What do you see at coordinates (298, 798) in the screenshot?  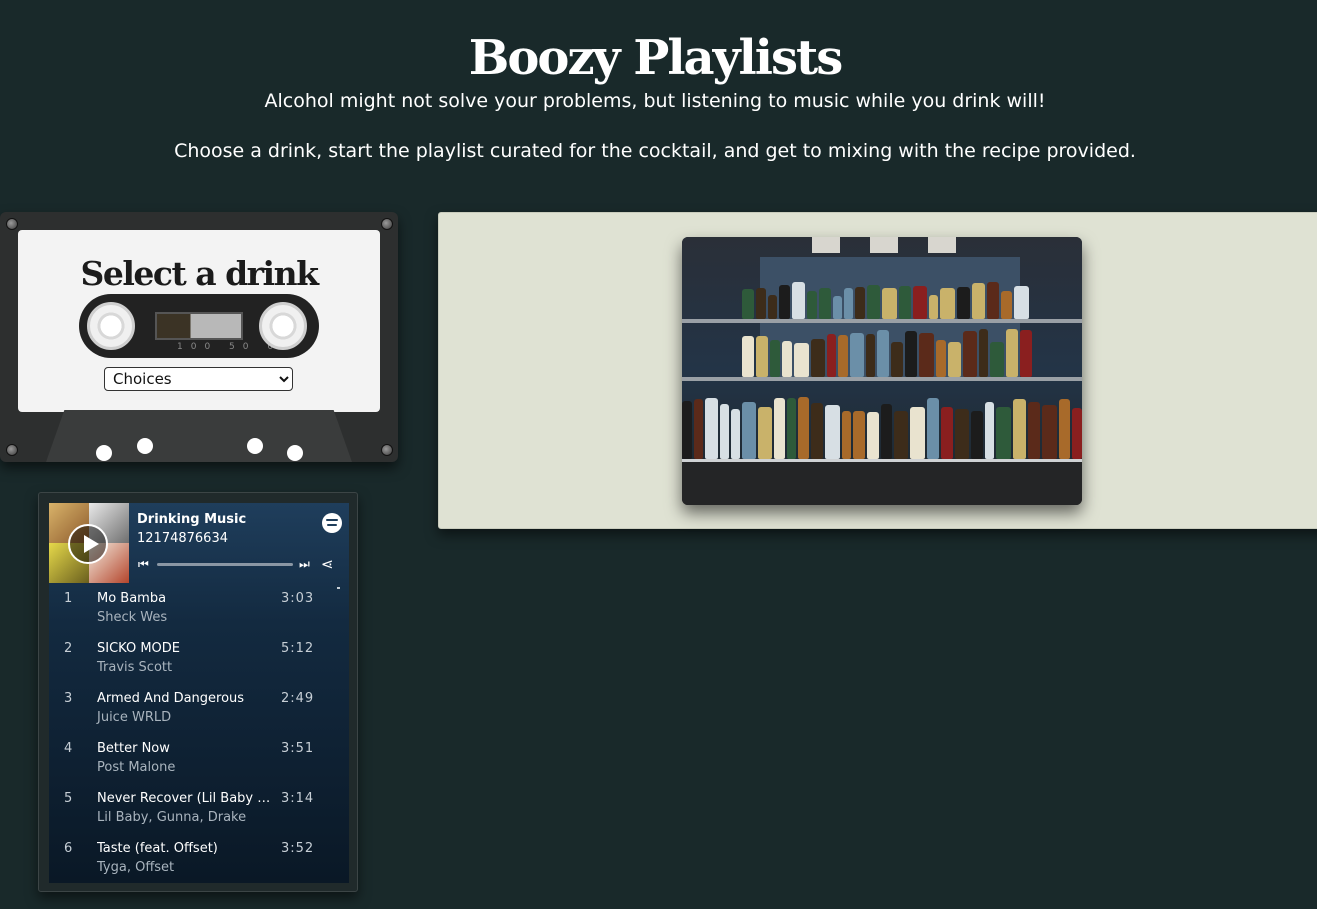 I see `track-duration: 3:14` at bounding box center [298, 798].